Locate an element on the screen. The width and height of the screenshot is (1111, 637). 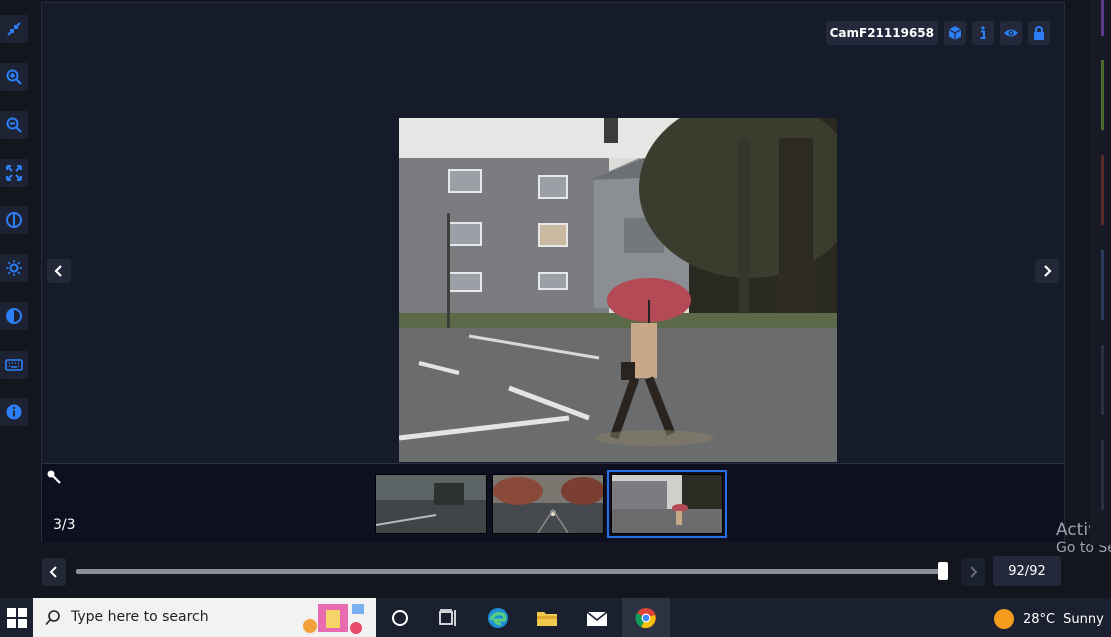
keyboard-icon is located at coordinates (14, 365).